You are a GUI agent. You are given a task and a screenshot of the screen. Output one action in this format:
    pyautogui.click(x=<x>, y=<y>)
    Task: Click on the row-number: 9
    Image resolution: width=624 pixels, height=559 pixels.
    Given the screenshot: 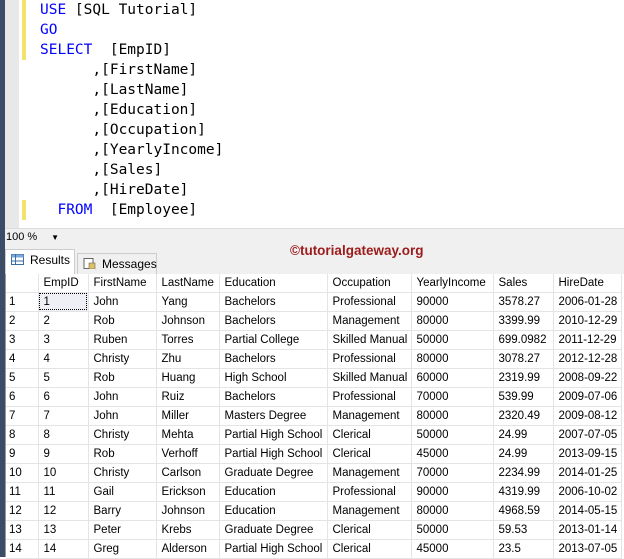 What is the action you would take?
    pyautogui.click(x=22, y=454)
    